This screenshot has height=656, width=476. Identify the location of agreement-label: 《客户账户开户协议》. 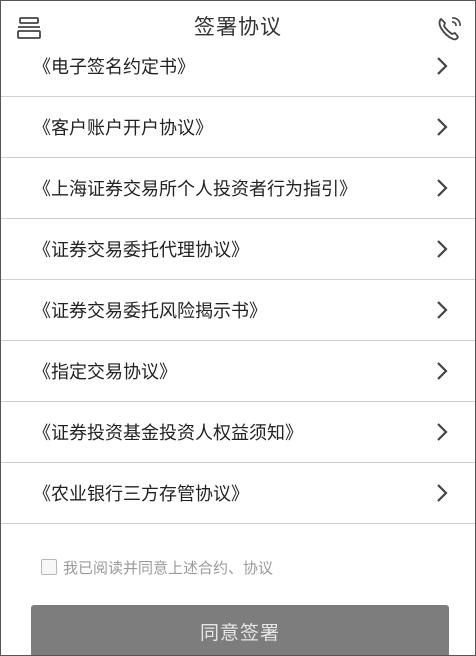
(123, 128).